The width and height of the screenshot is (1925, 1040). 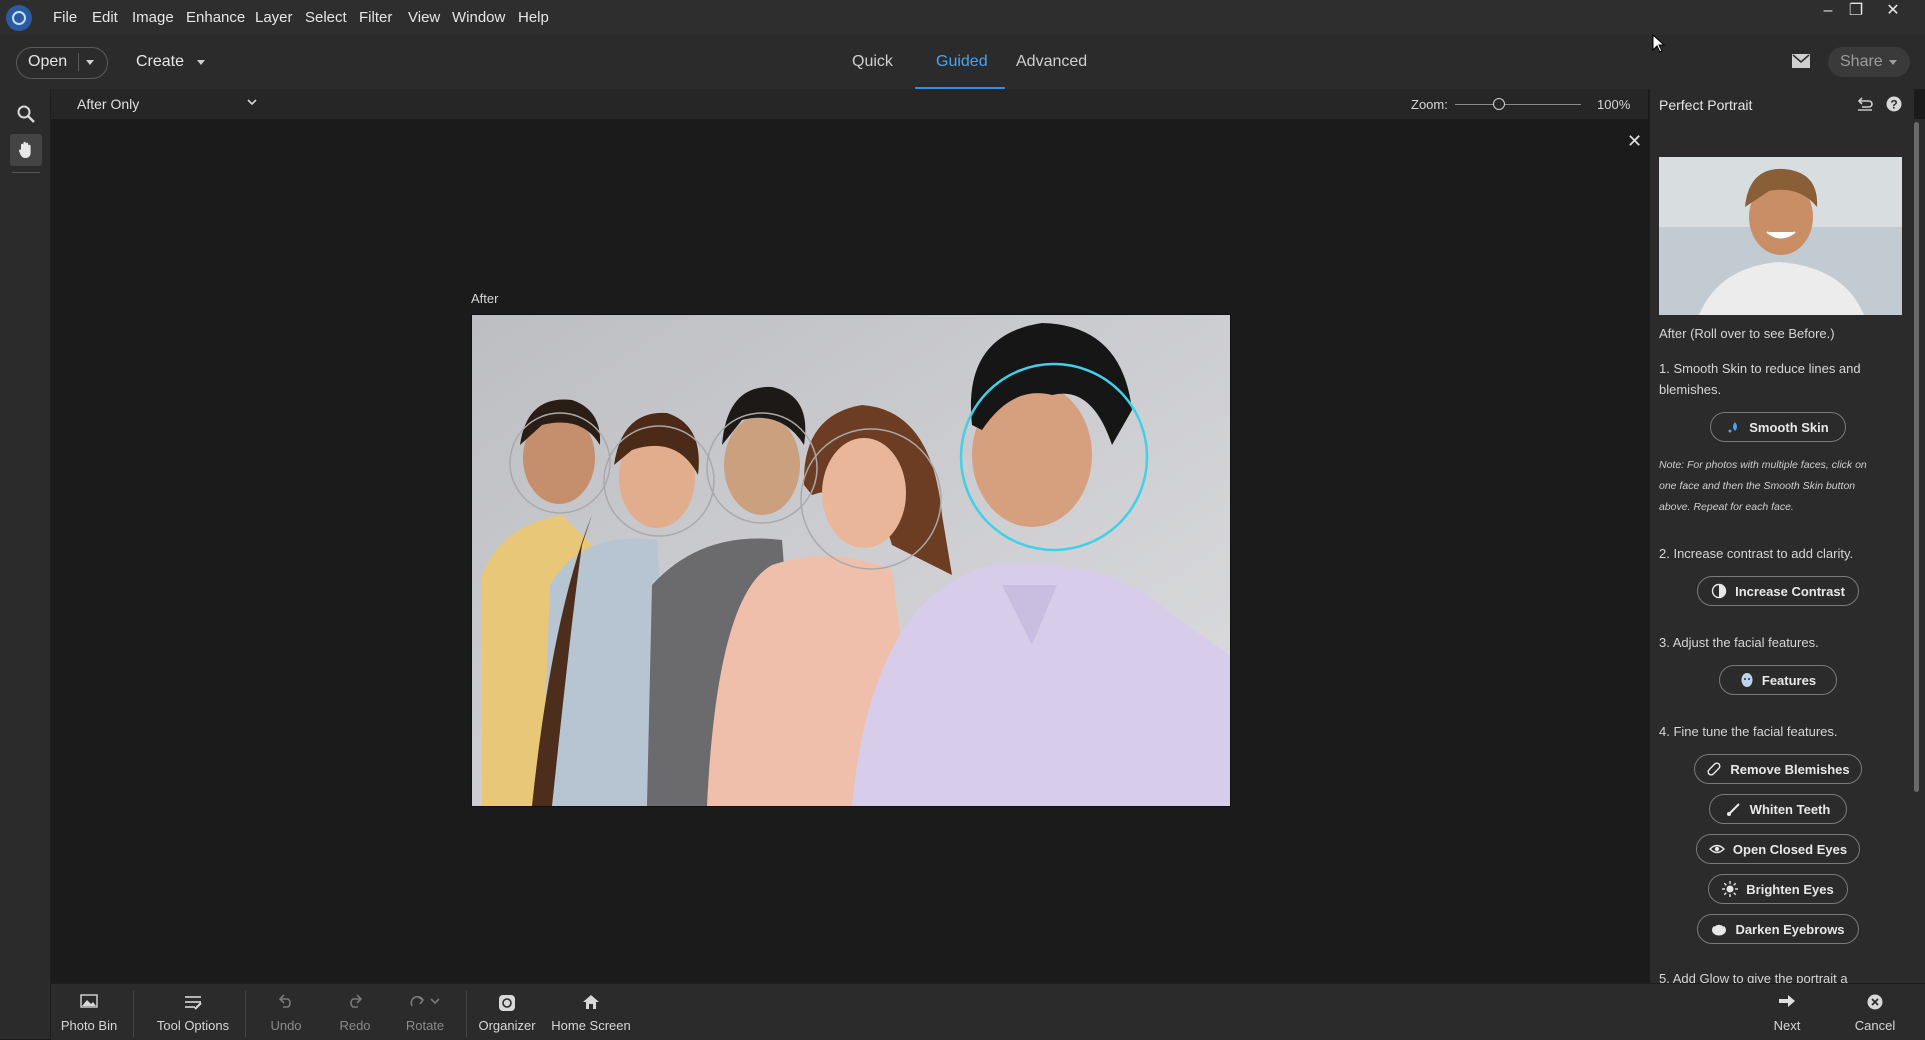 I want to click on open-button-label: Open, so click(x=47, y=62).